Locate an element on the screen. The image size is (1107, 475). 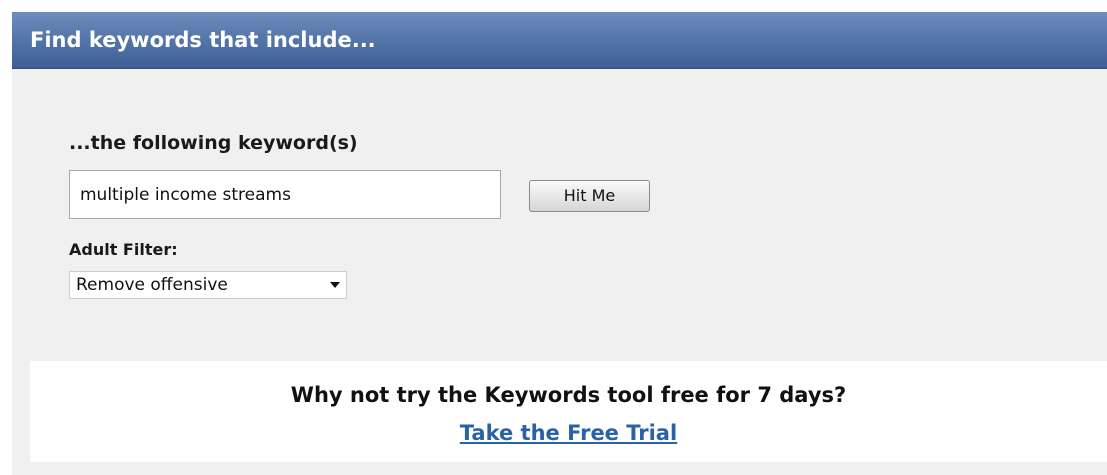
adult-filter-select: Remove offensive is located at coordinates (208, 285).